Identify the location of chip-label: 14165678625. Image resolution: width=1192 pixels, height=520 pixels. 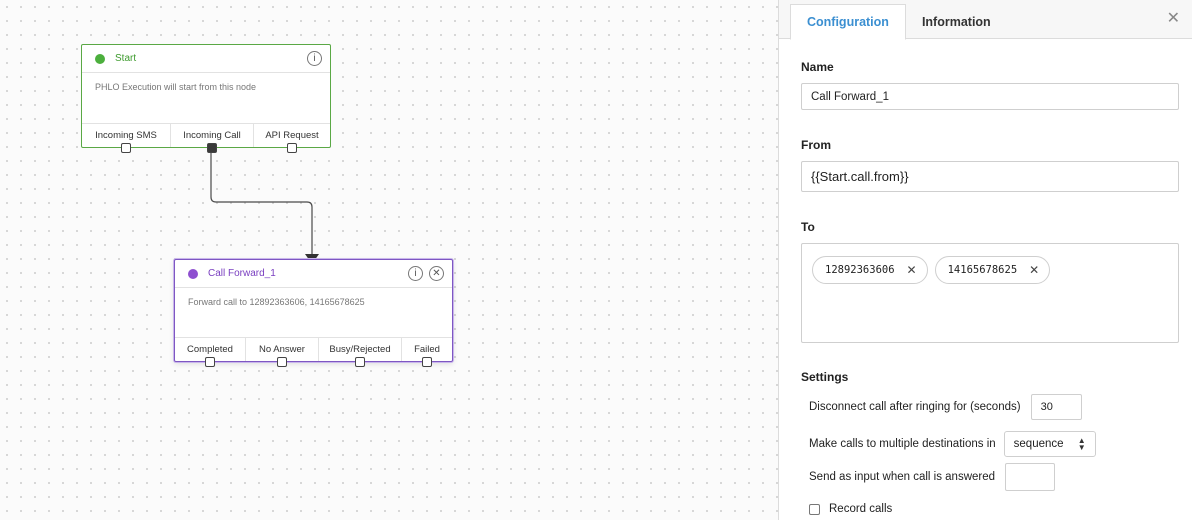
(982, 270).